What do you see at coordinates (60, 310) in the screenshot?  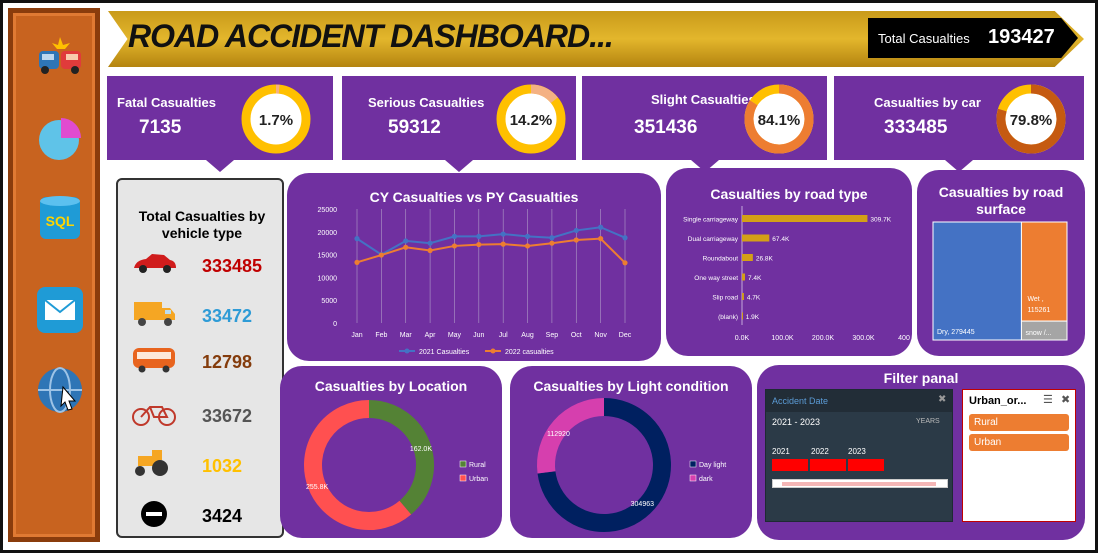 I see `mail-icon` at bounding box center [60, 310].